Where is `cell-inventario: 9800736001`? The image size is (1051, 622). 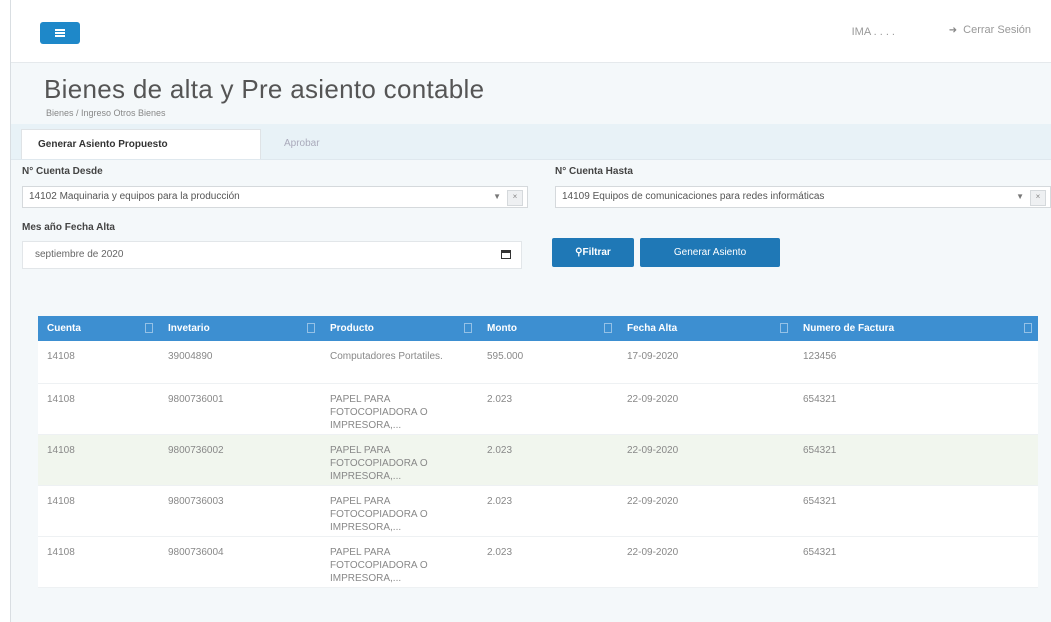
cell-inventario: 9800736001 is located at coordinates (240, 409).